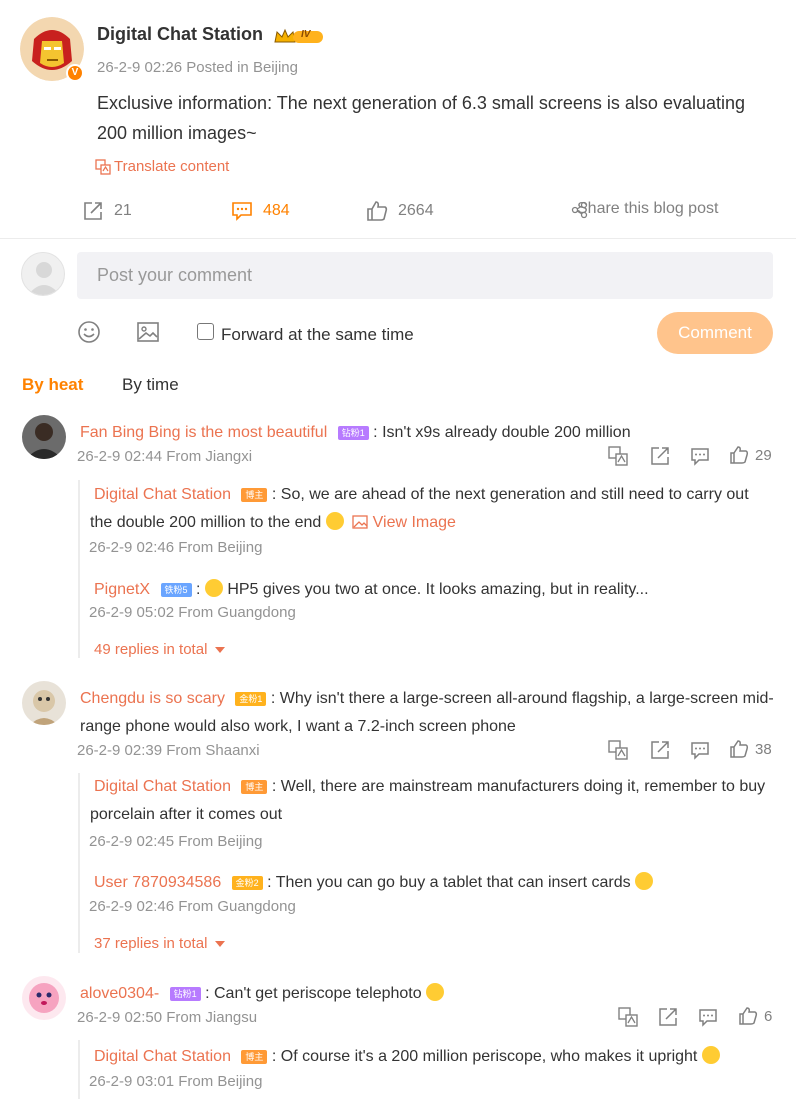  I want to click on share-icon, so click(580, 210).